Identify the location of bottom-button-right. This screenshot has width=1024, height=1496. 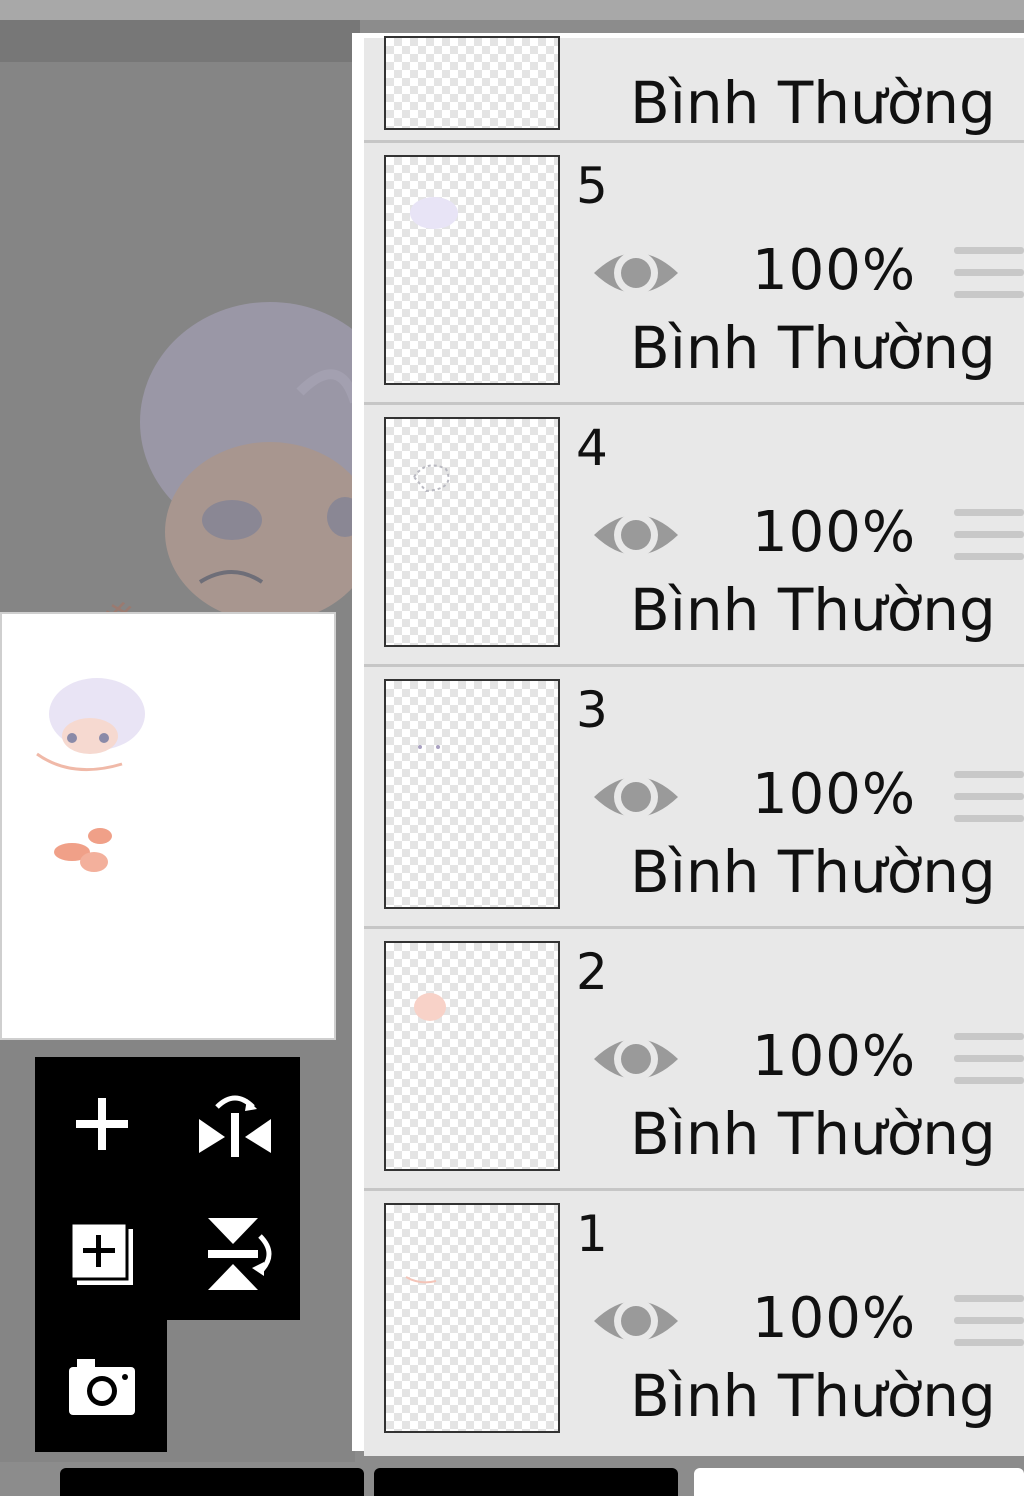
(859, 1482).